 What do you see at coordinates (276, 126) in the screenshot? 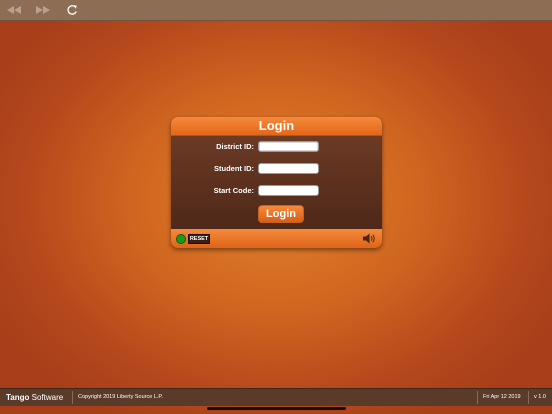
I see `login-title: Login` at bounding box center [276, 126].